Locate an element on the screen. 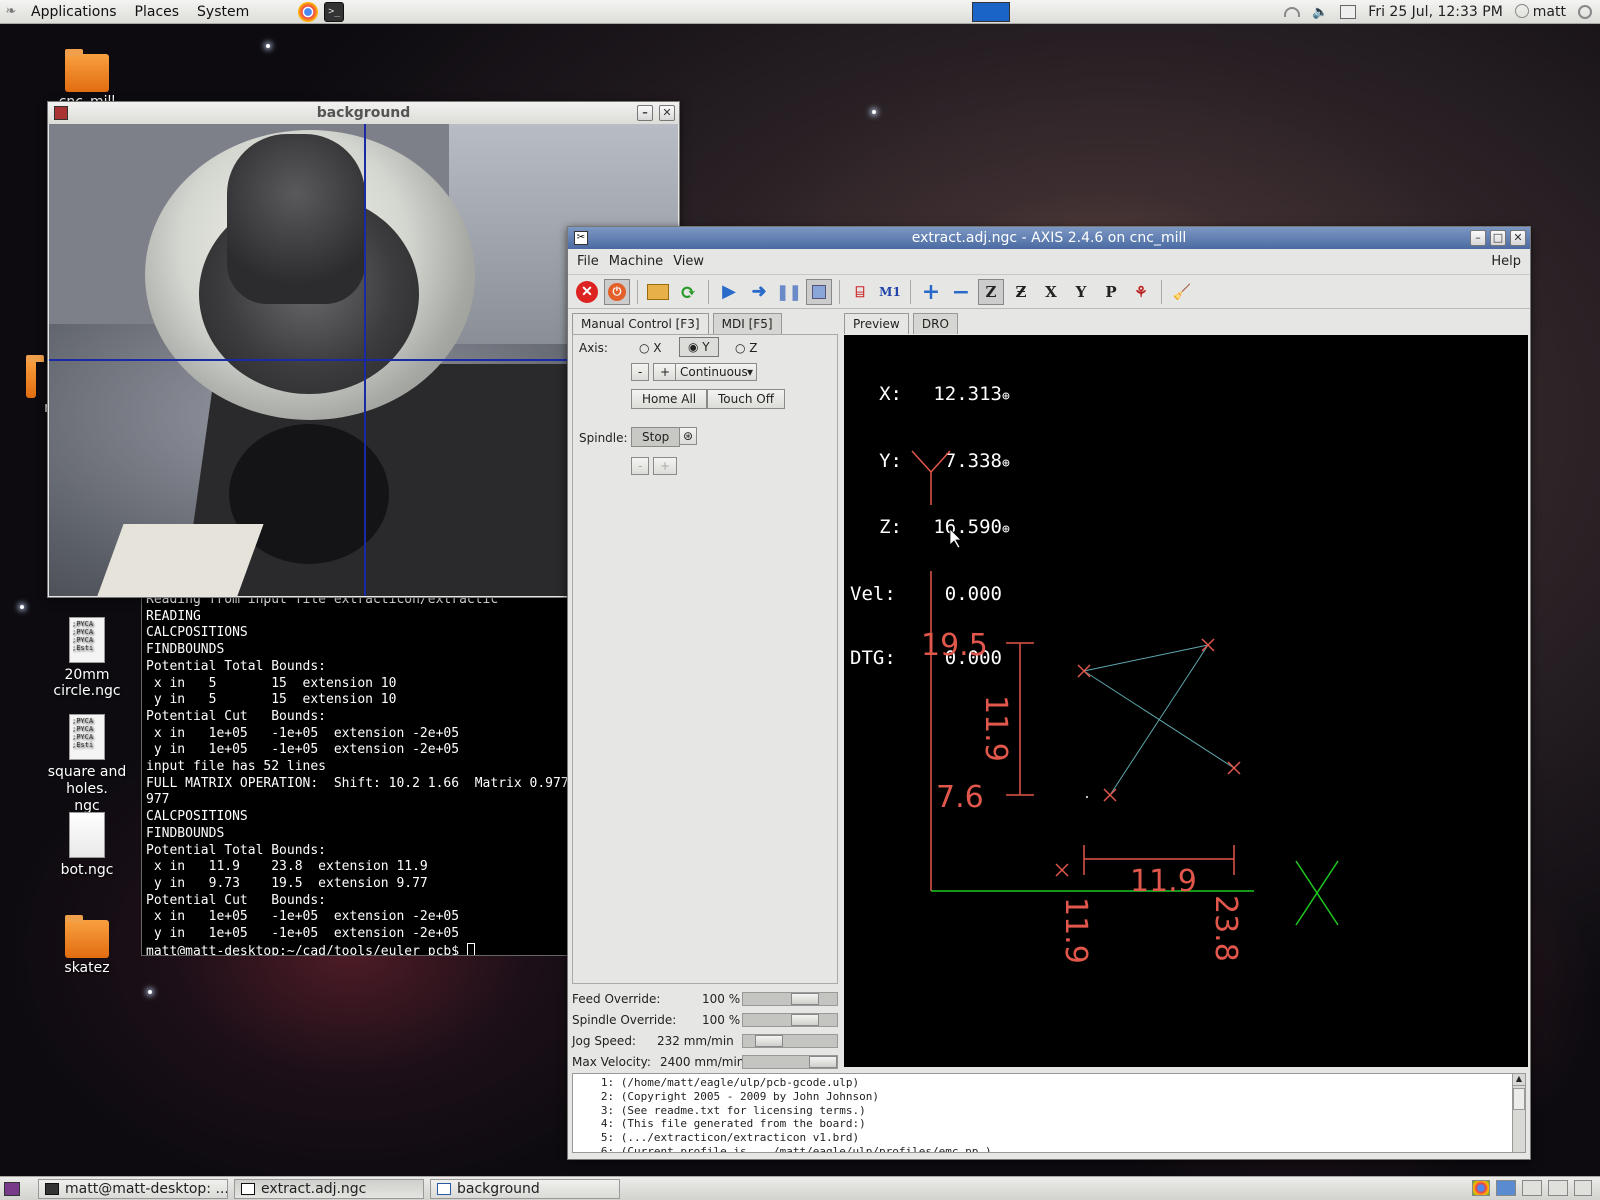 The height and width of the screenshot is (1200, 1600). dim-x-right: 23.8 is located at coordinates (1225, 928).